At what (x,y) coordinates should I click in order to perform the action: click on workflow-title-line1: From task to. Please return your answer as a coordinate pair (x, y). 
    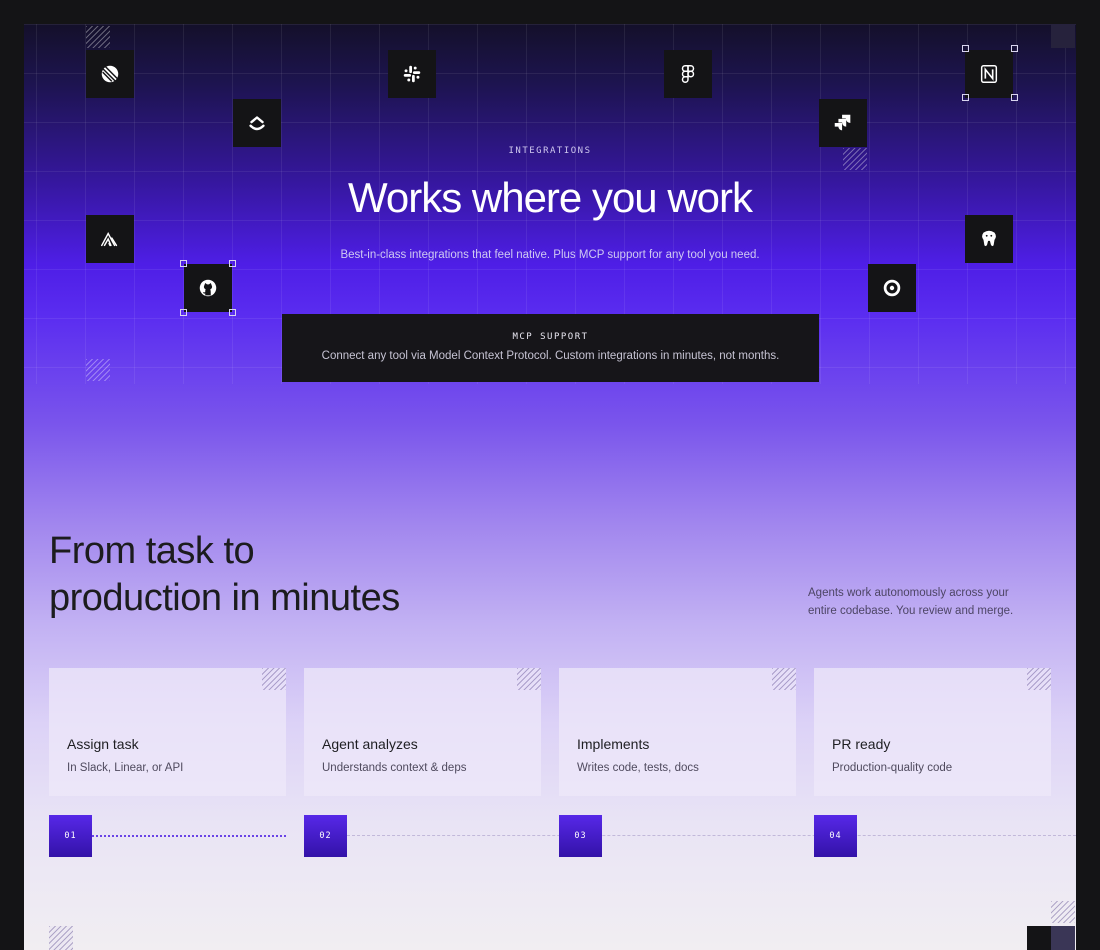
    Looking at the image, I should click on (152, 551).